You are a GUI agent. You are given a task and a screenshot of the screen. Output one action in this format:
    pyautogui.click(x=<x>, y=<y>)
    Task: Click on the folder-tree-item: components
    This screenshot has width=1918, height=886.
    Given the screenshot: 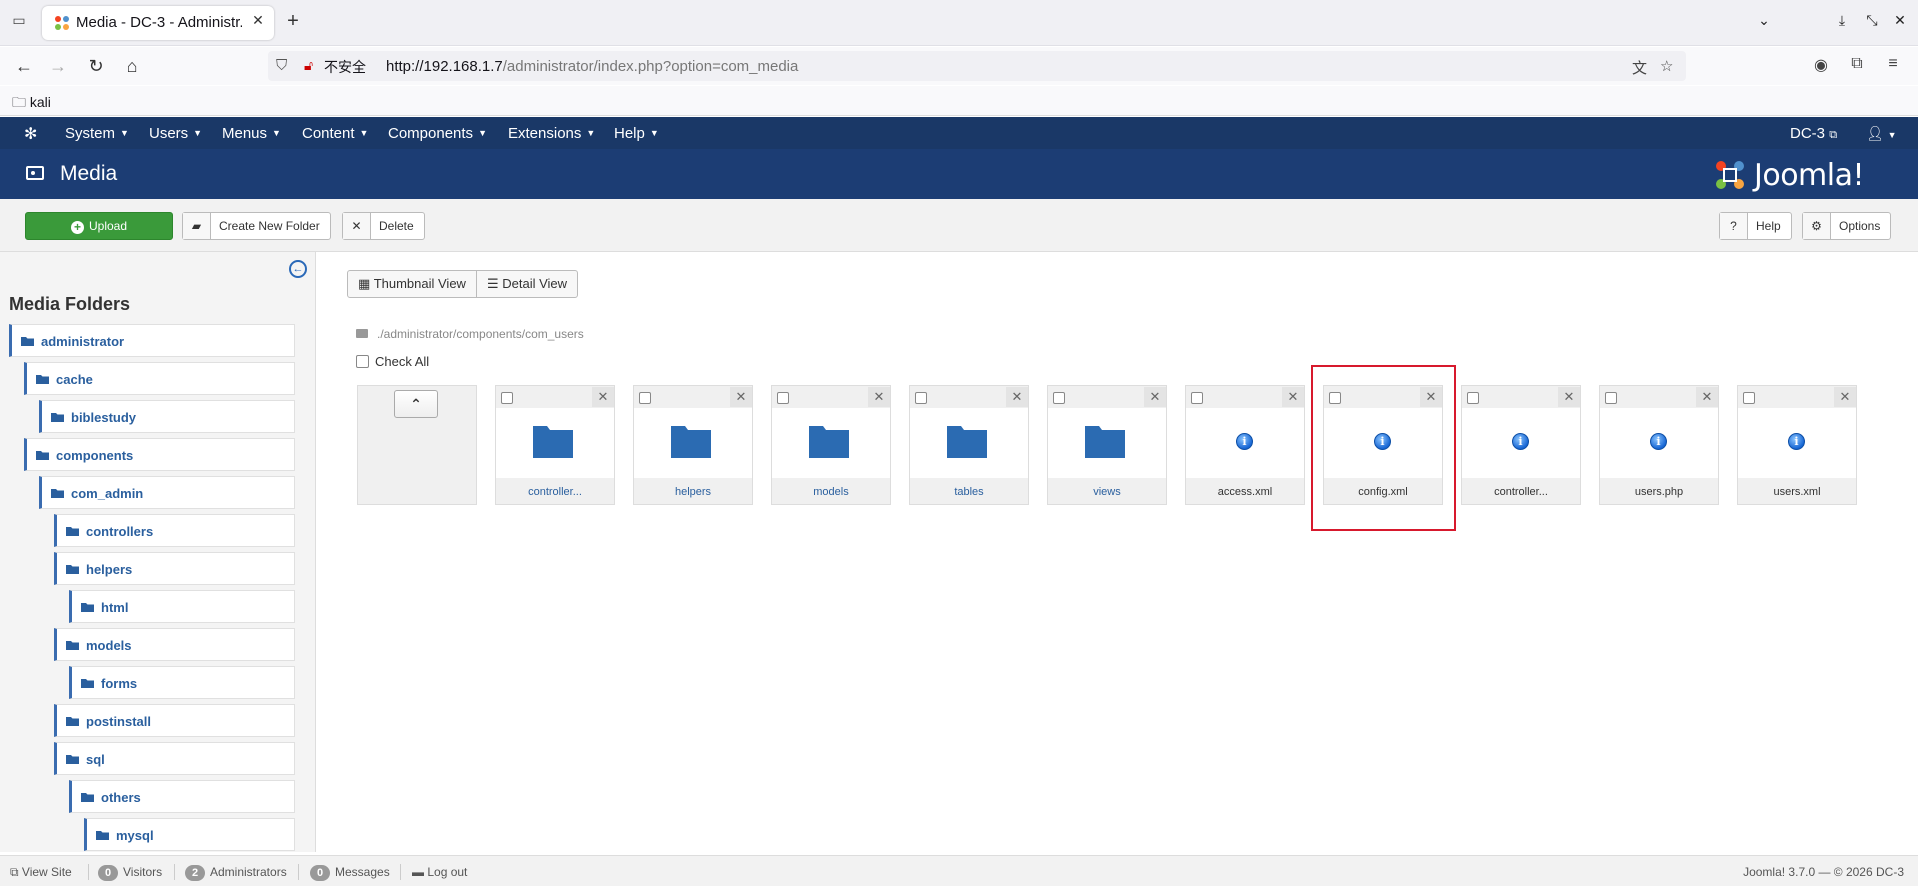 What is the action you would take?
    pyautogui.click(x=159, y=454)
    